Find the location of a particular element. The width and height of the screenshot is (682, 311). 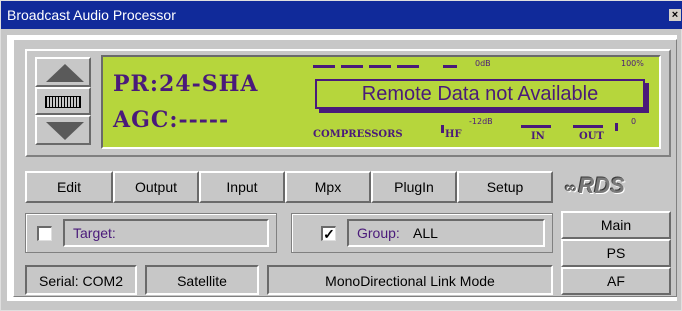

group-field: Group: ALL is located at coordinates (446, 233).